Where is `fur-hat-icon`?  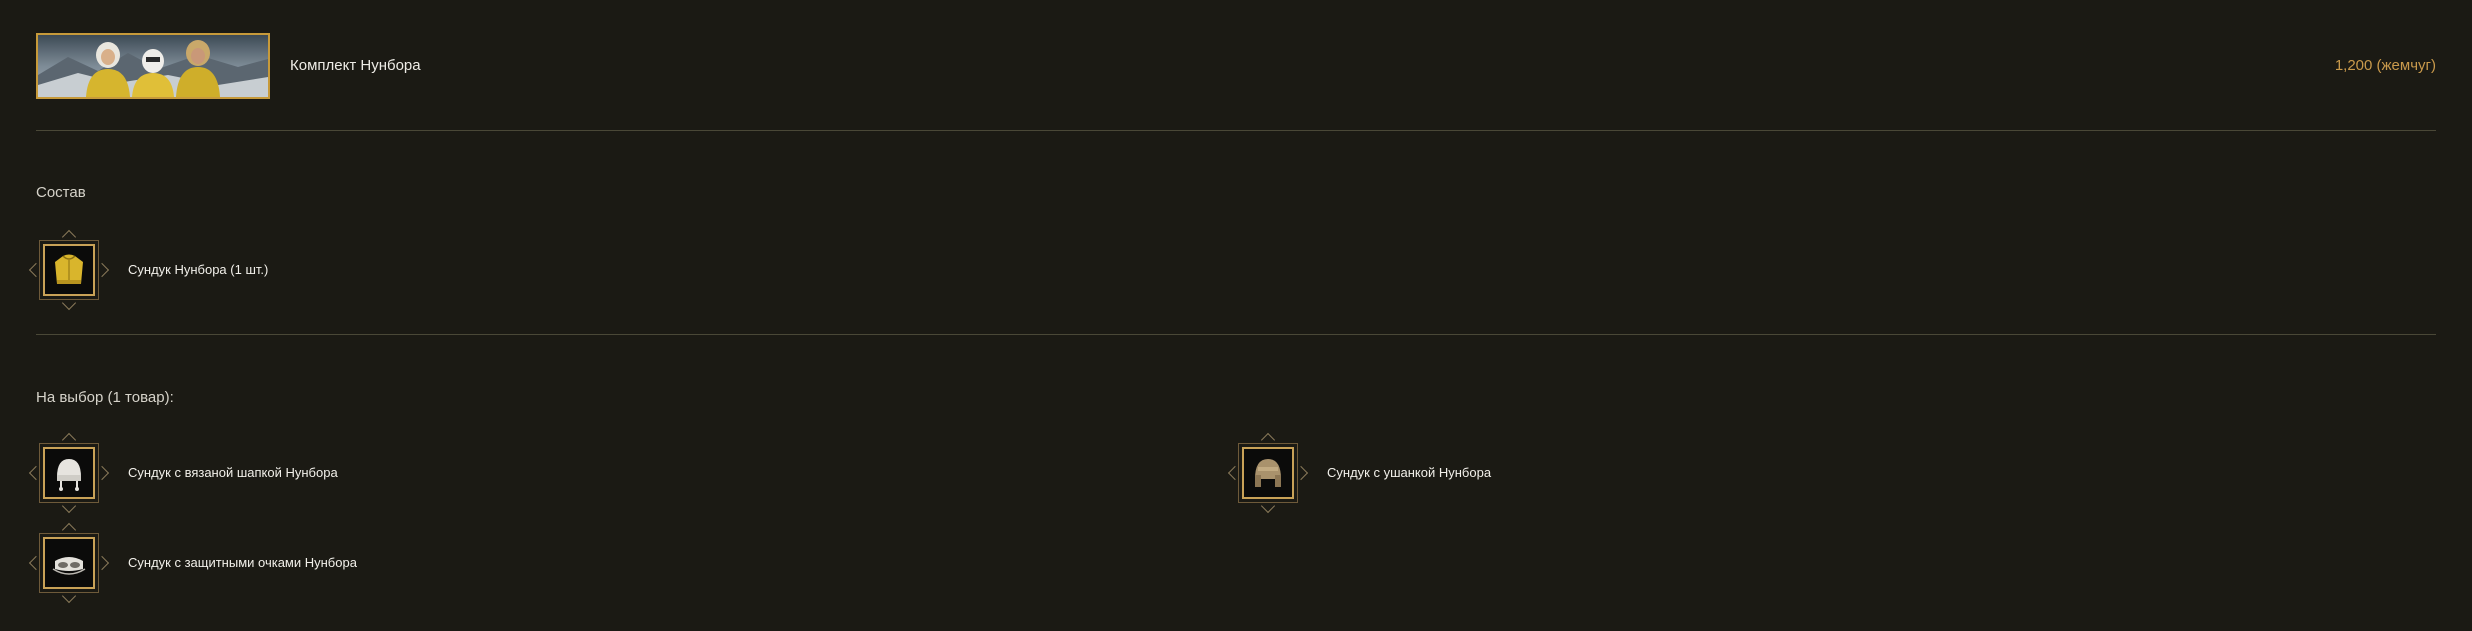 fur-hat-icon is located at coordinates (1268, 473).